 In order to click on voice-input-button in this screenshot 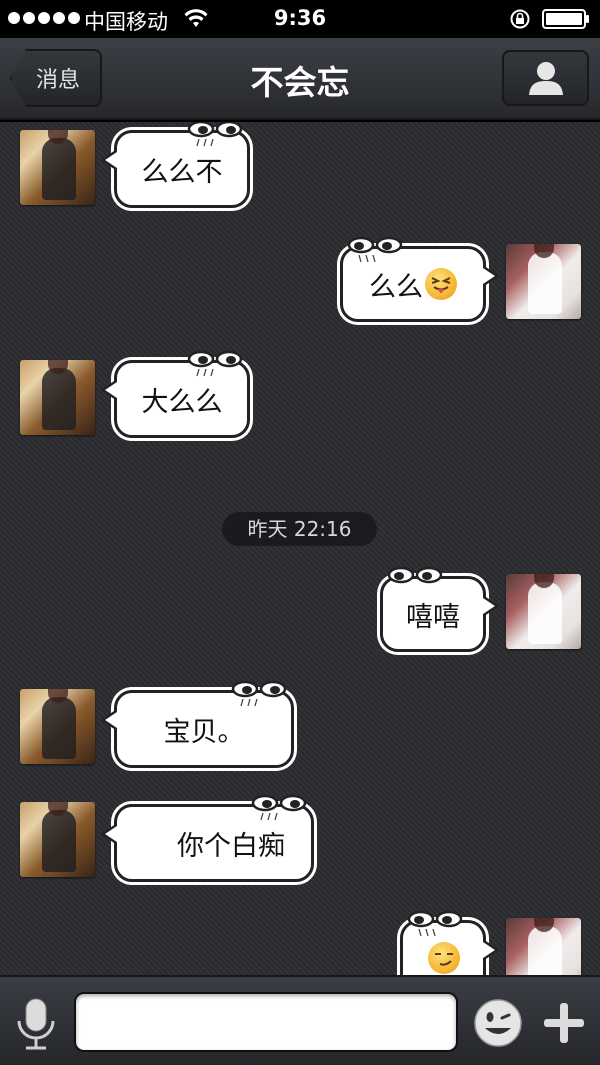, I will do `click(36, 1025)`.